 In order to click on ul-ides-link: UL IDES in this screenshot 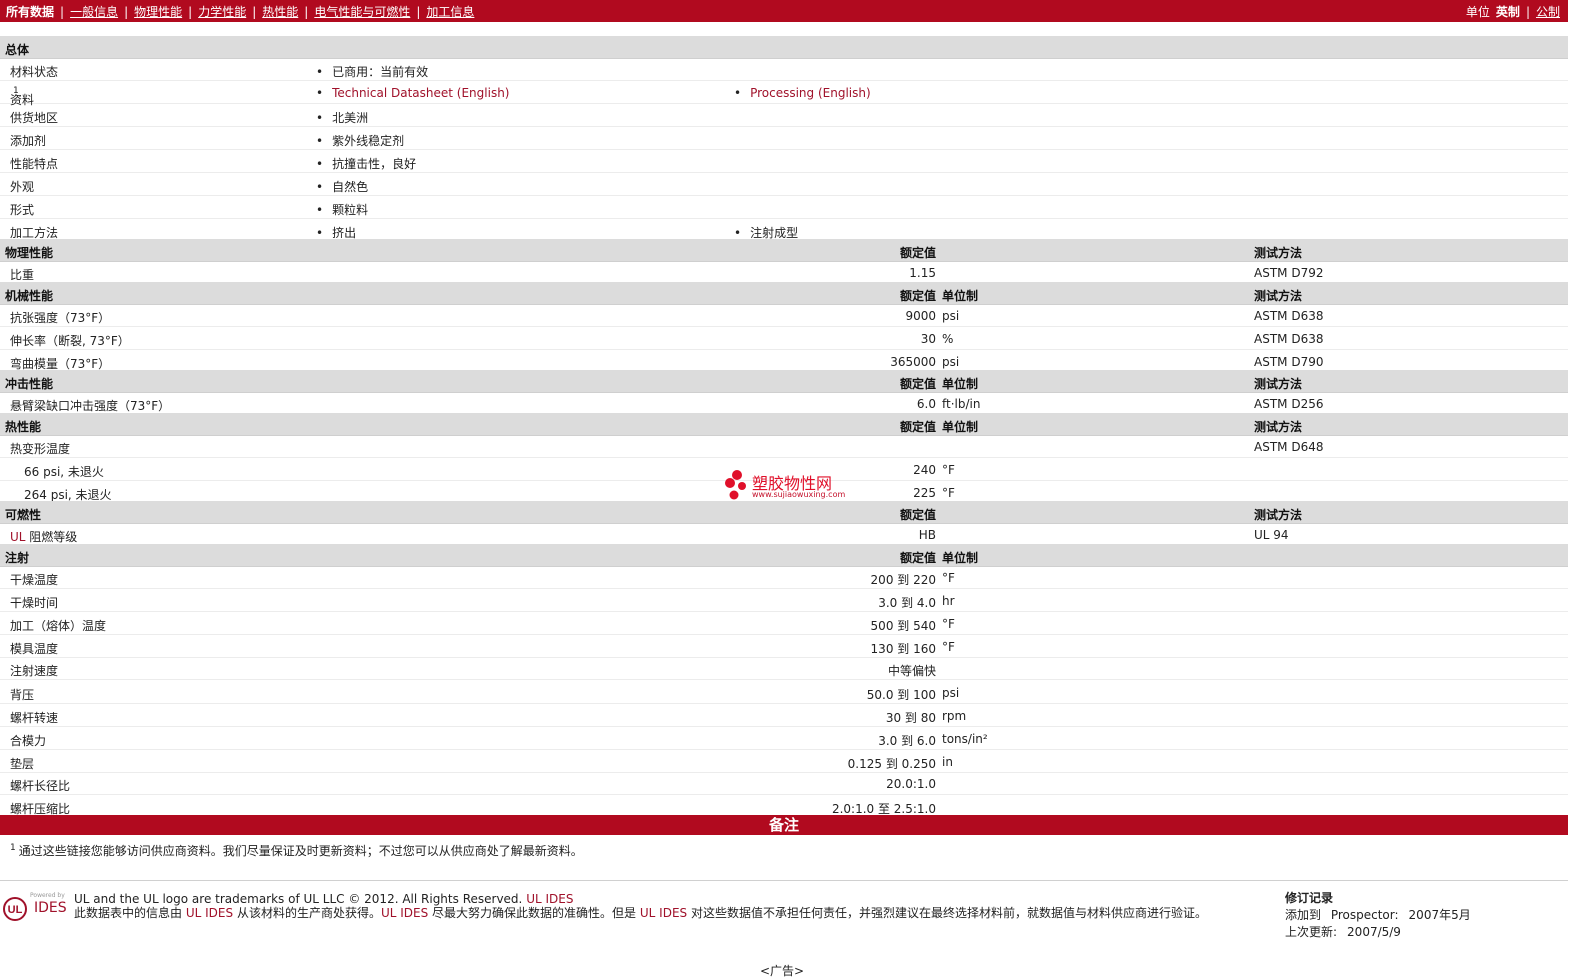, I will do `click(549, 899)`.